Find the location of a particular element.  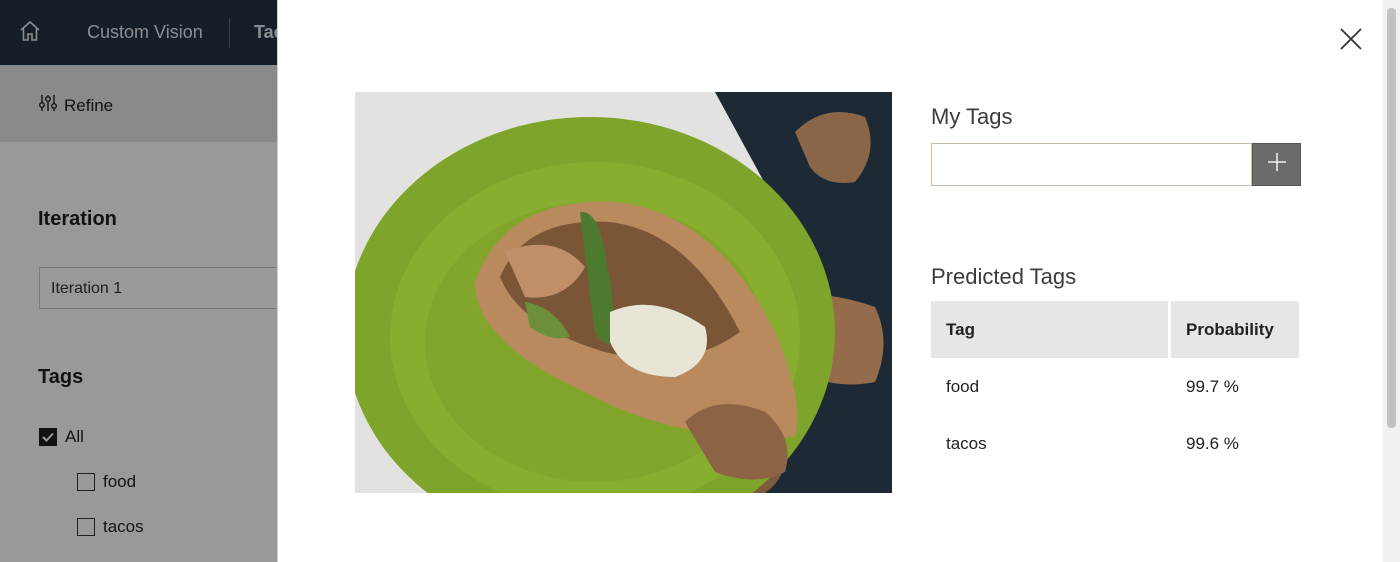

plus-icon is located at coordinates (1277, 164).